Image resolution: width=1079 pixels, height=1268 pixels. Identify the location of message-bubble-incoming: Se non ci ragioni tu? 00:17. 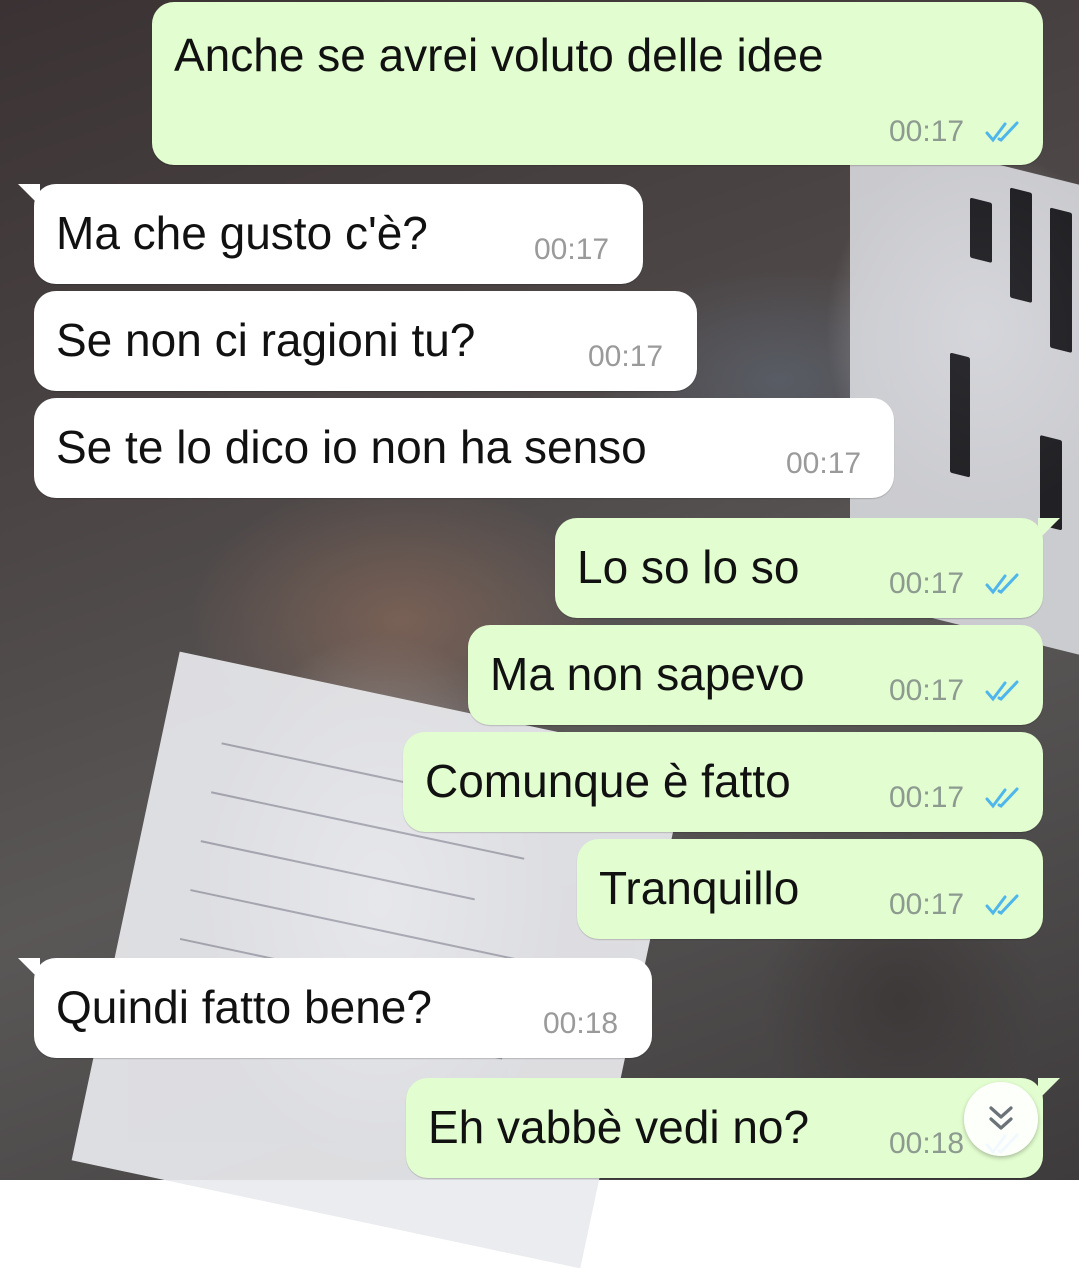
(365, 341).